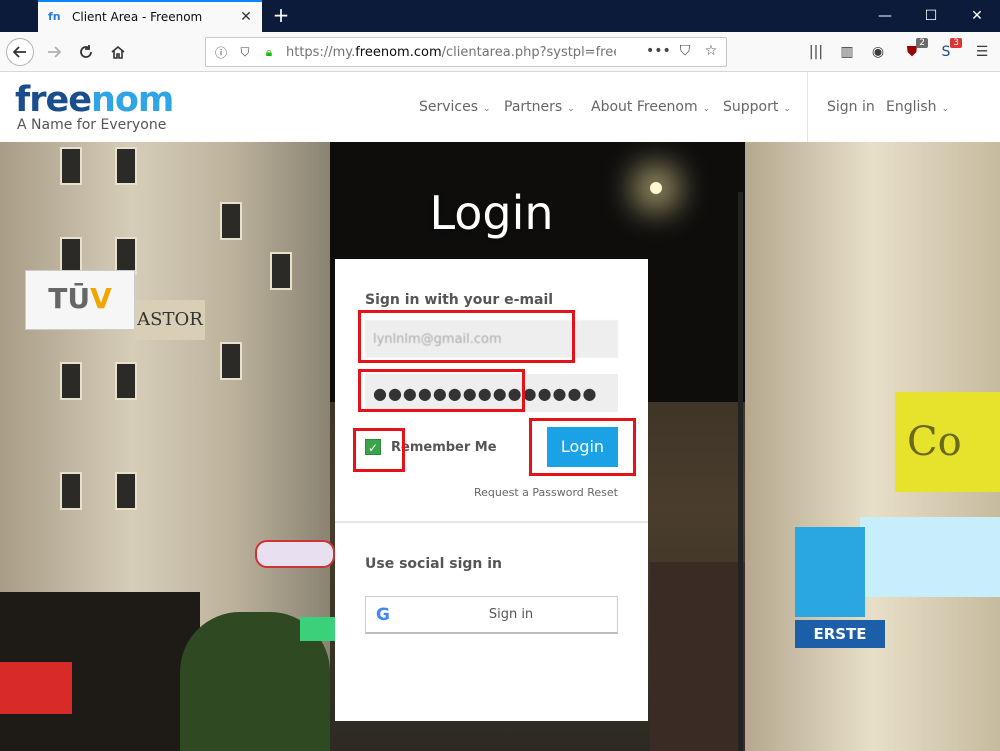 The image size is (1000, 751). Describe the element at coordinates (281, 15) in the screenshot. I see `new-tab-button: +` at that location.